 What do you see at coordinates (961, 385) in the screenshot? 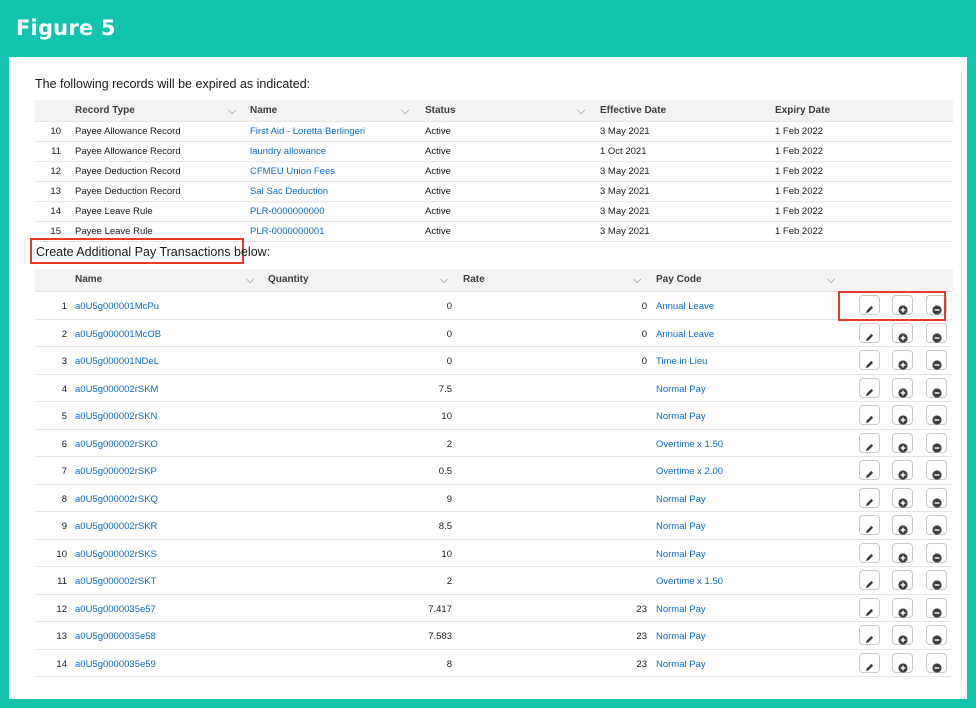
I see `scrollbar-track` at bounding box center [961, 385].